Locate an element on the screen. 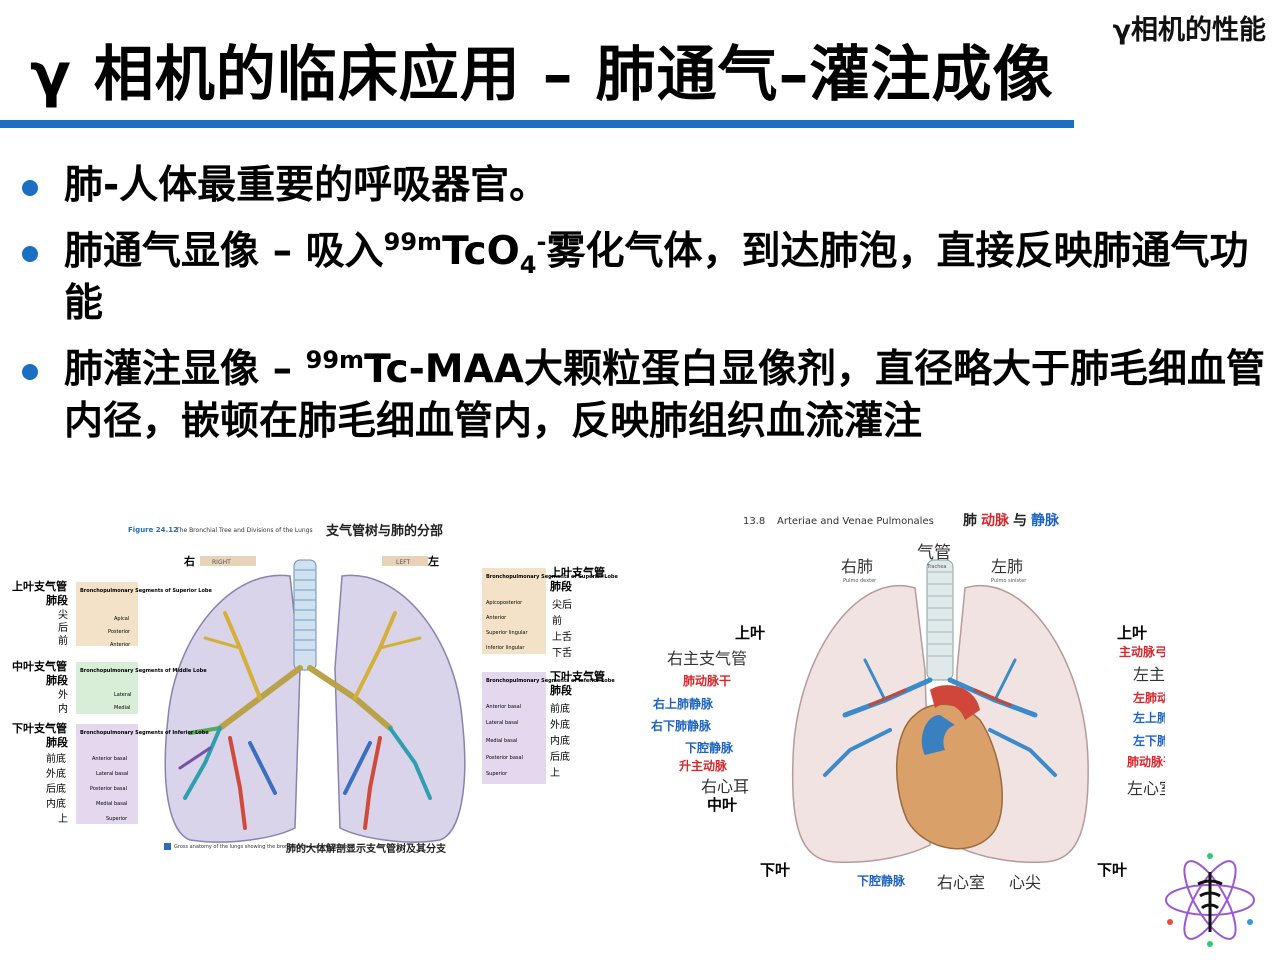 This screenshot has width=1280, height=960. left-en-label: LEFT is located at coordinates (403, 562).